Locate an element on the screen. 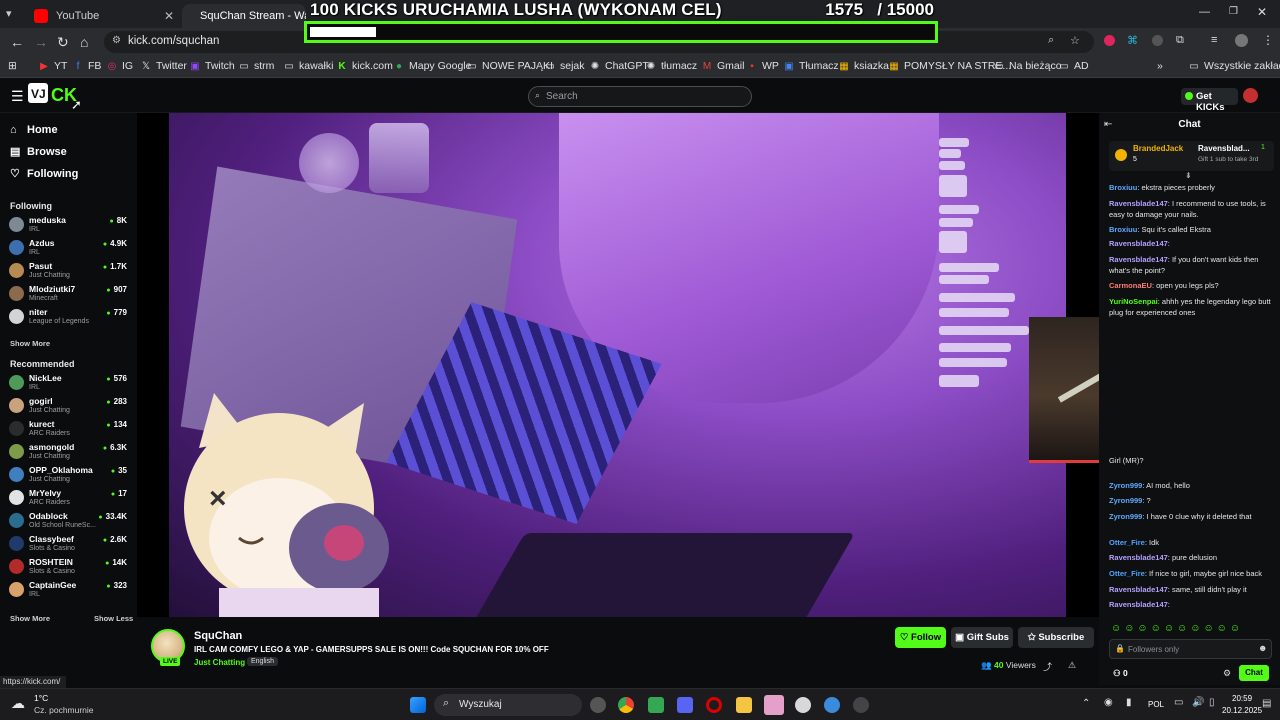  bookmark-pajaki: ▭ NOWE PAJĄKI is located at coordinates (509, 66).